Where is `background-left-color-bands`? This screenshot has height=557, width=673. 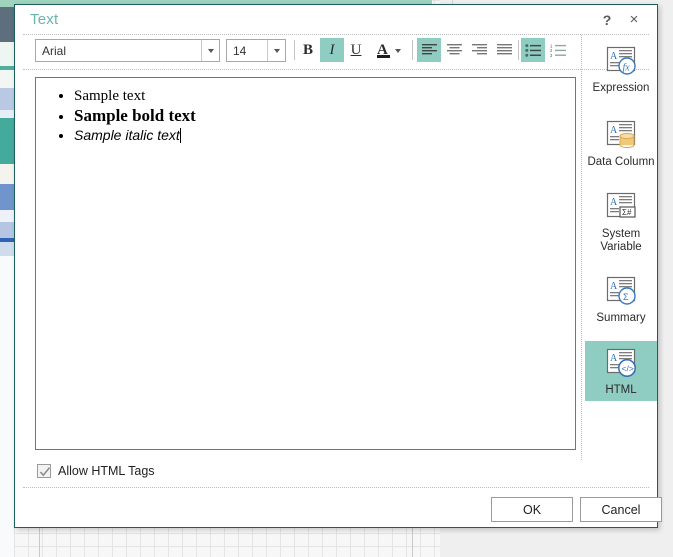
background-left-color-bands is located at coordinates (7, 278).